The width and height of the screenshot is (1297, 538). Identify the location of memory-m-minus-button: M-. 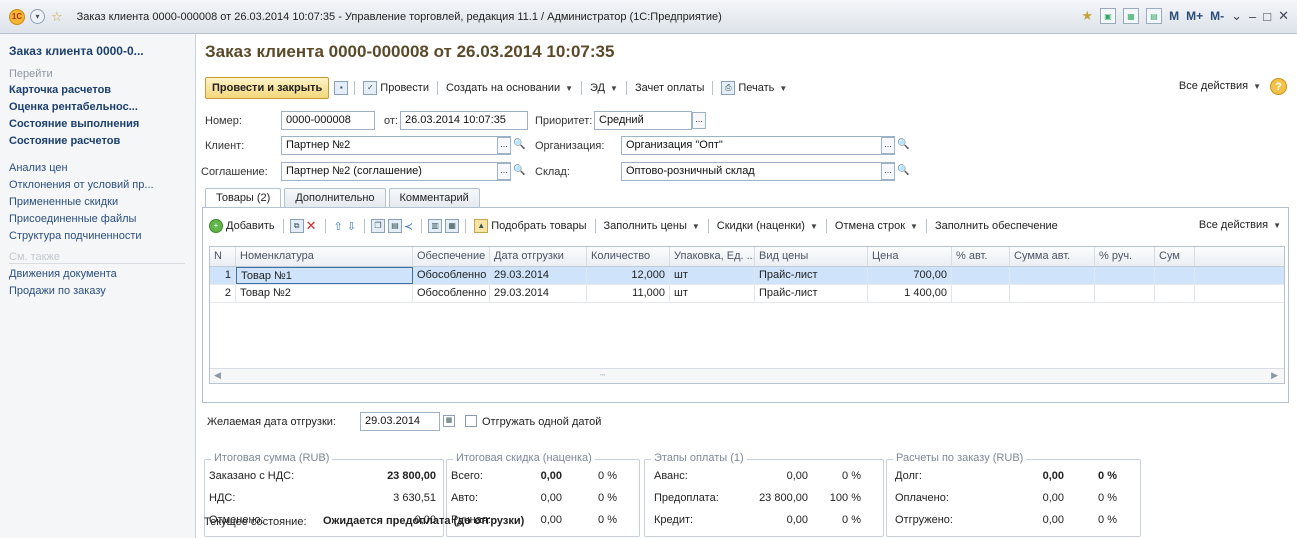
(1217, 16).